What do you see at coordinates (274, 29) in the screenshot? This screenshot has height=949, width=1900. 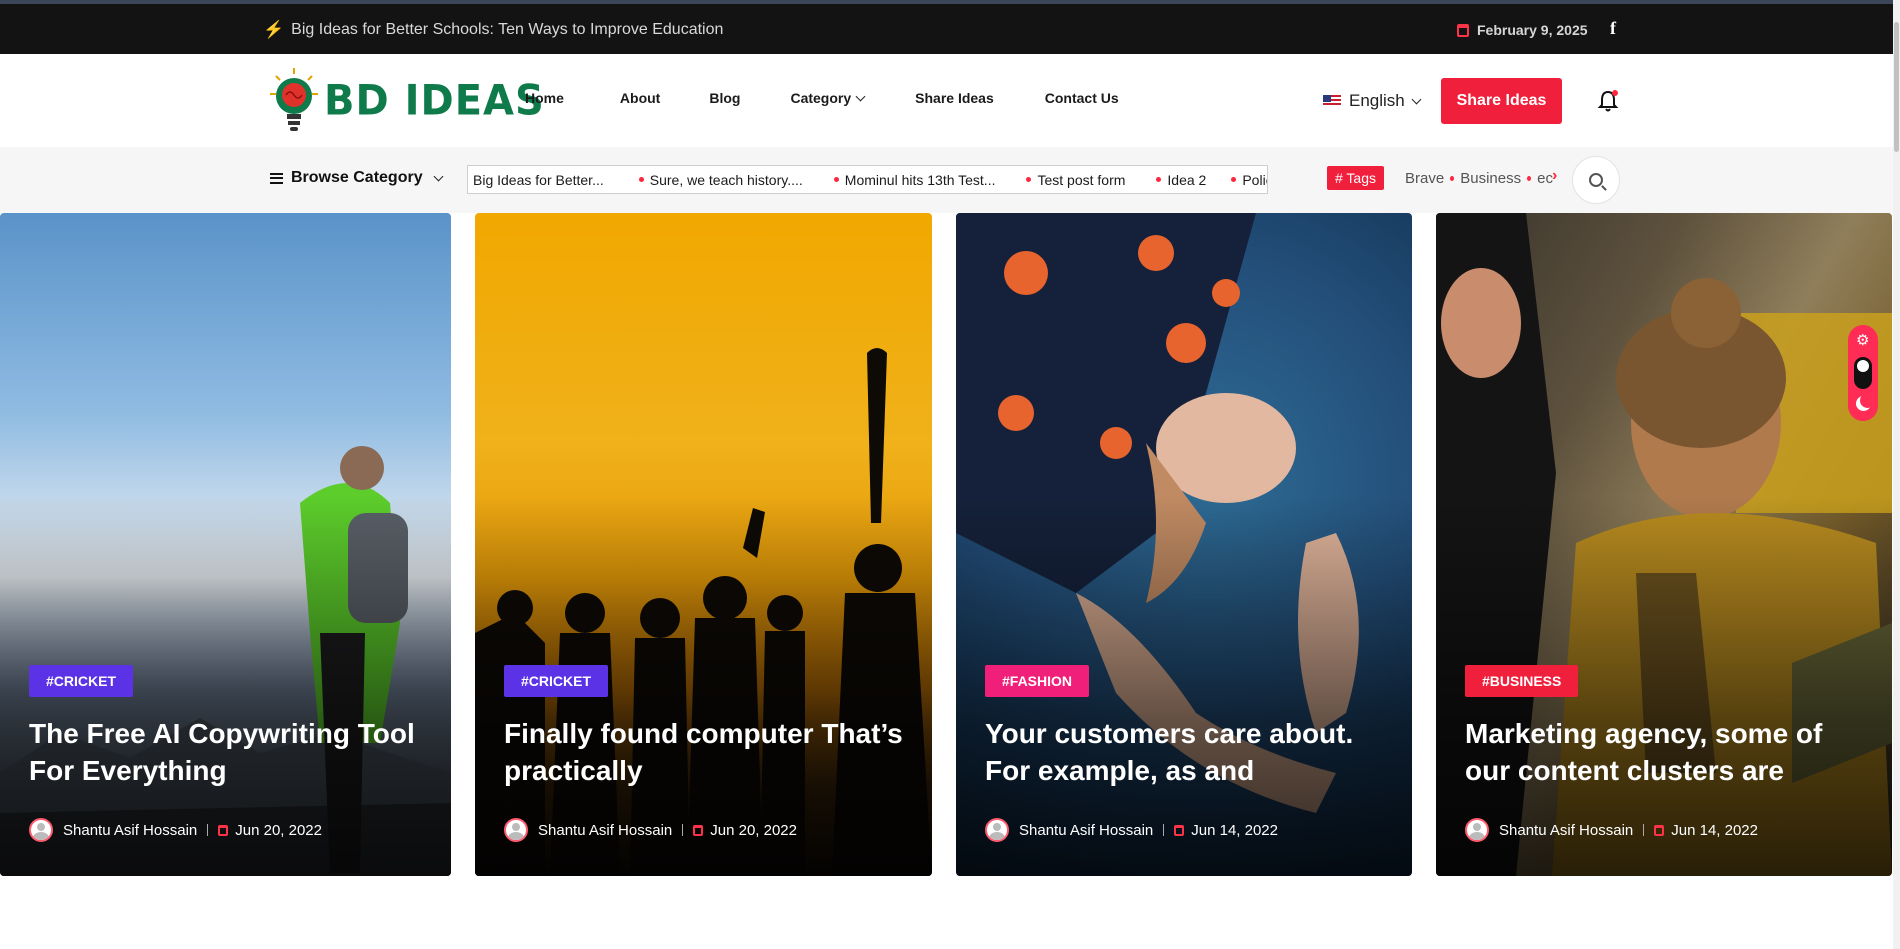 I see `lightning-icon: ⚡` at bounding box center [274, 29].